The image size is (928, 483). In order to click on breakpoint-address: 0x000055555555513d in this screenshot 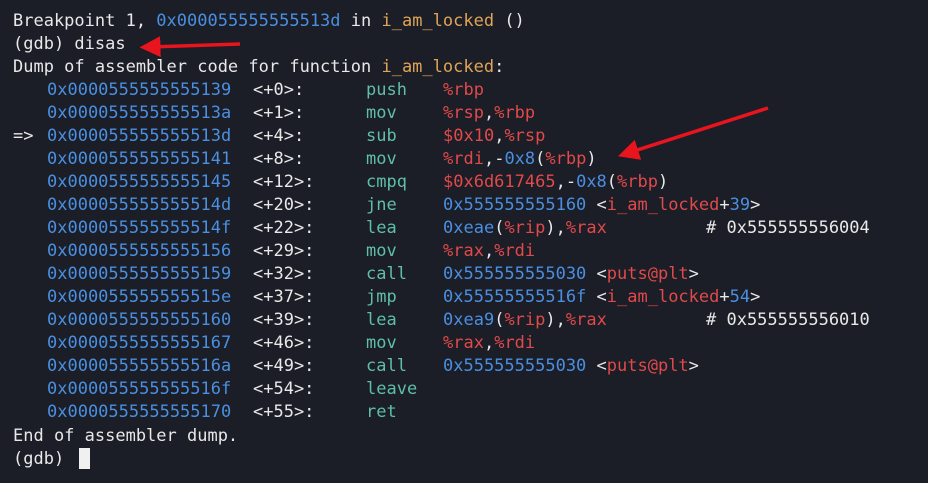, I will do `click(248, 21)`.